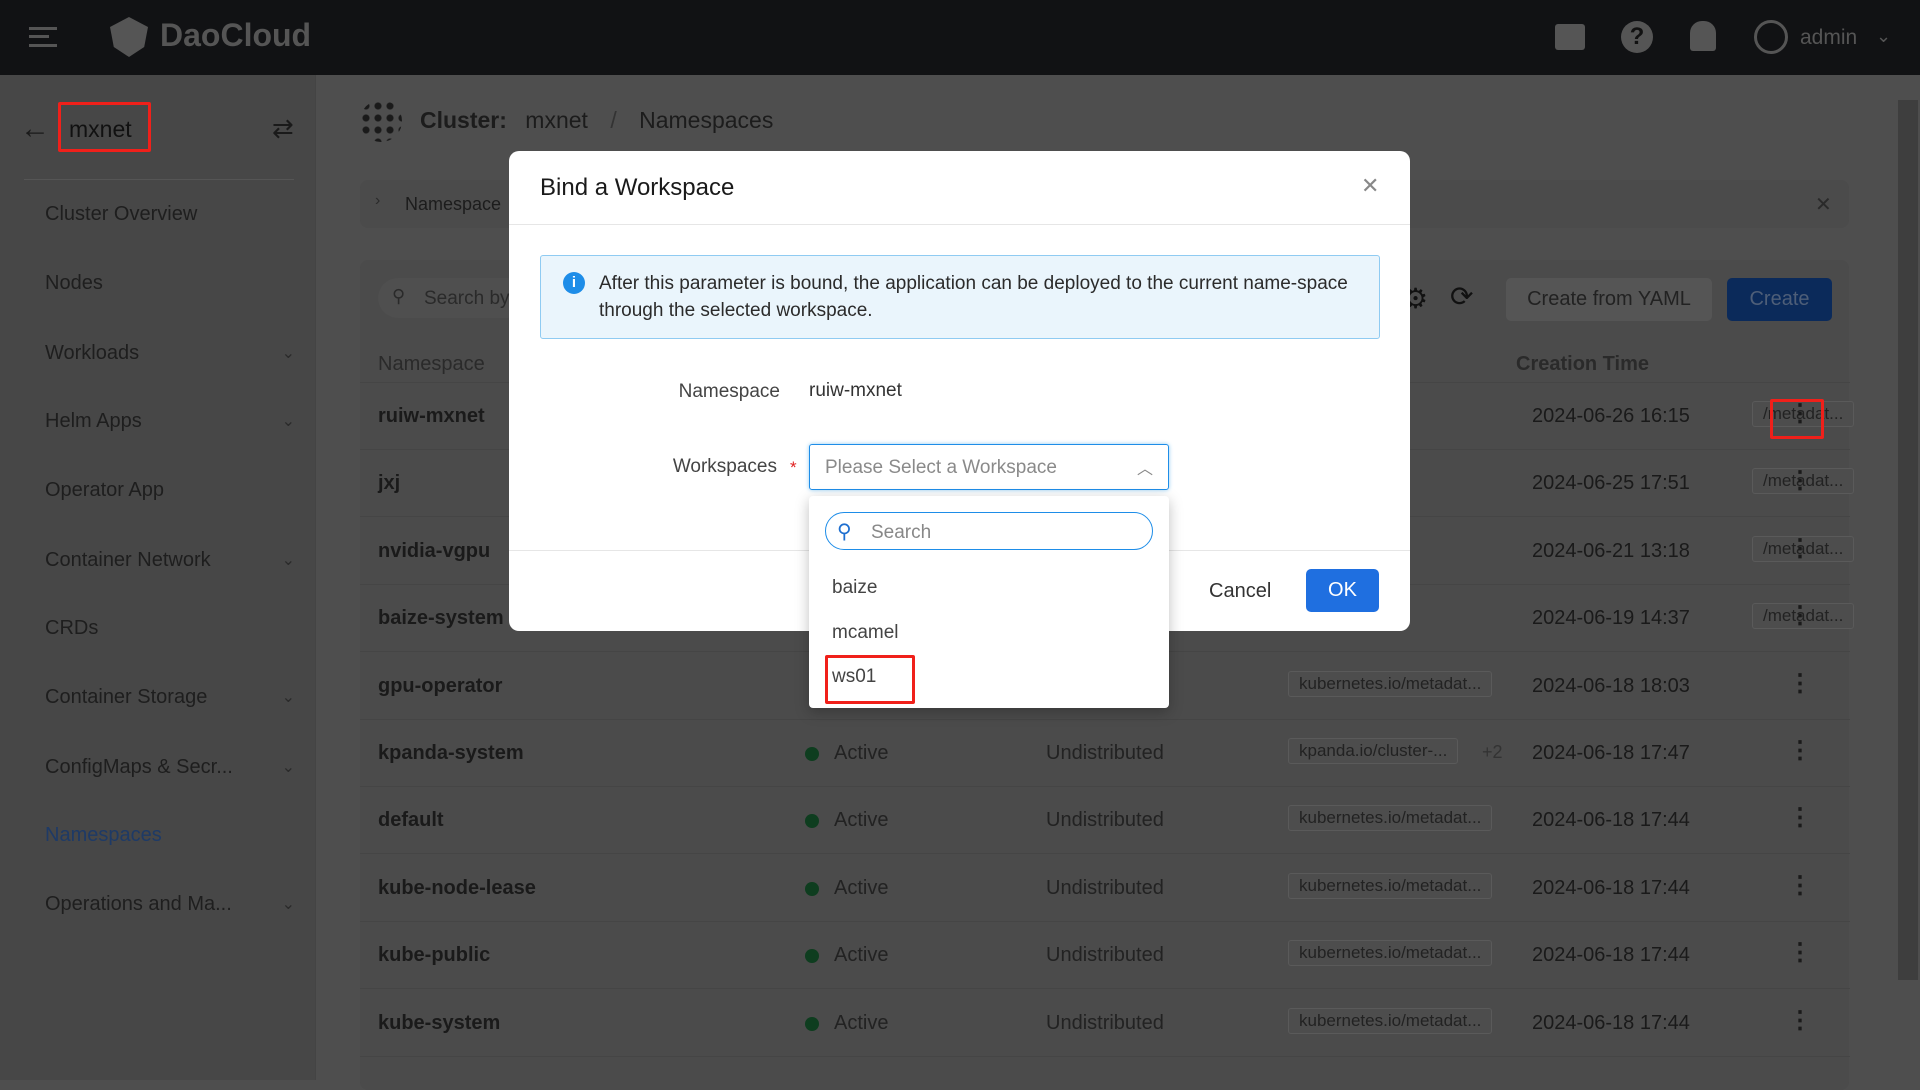  What do you see at coordinates (170, 835) in the screenshot?
I see `sidebar-item: Namespaces` at bounding box center [170, 835].